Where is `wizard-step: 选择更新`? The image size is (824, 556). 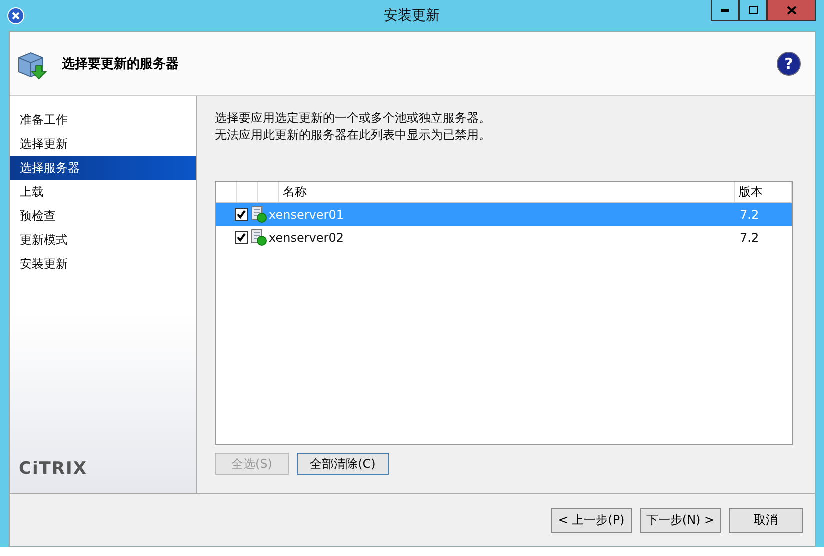
wizard-step: 选择更新 is located at coordinates (103, 144).